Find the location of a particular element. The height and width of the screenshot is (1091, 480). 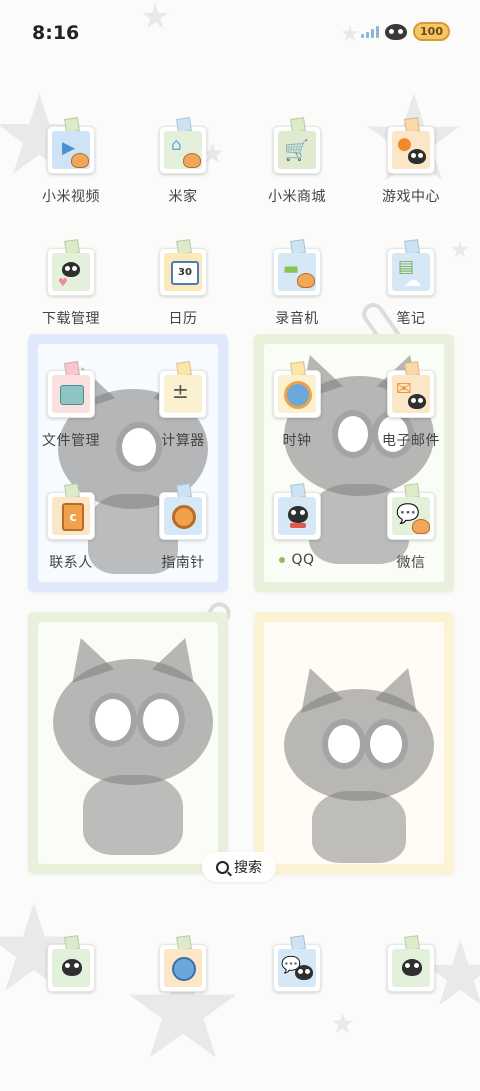

search-icon is located at coordinates (222, 867).